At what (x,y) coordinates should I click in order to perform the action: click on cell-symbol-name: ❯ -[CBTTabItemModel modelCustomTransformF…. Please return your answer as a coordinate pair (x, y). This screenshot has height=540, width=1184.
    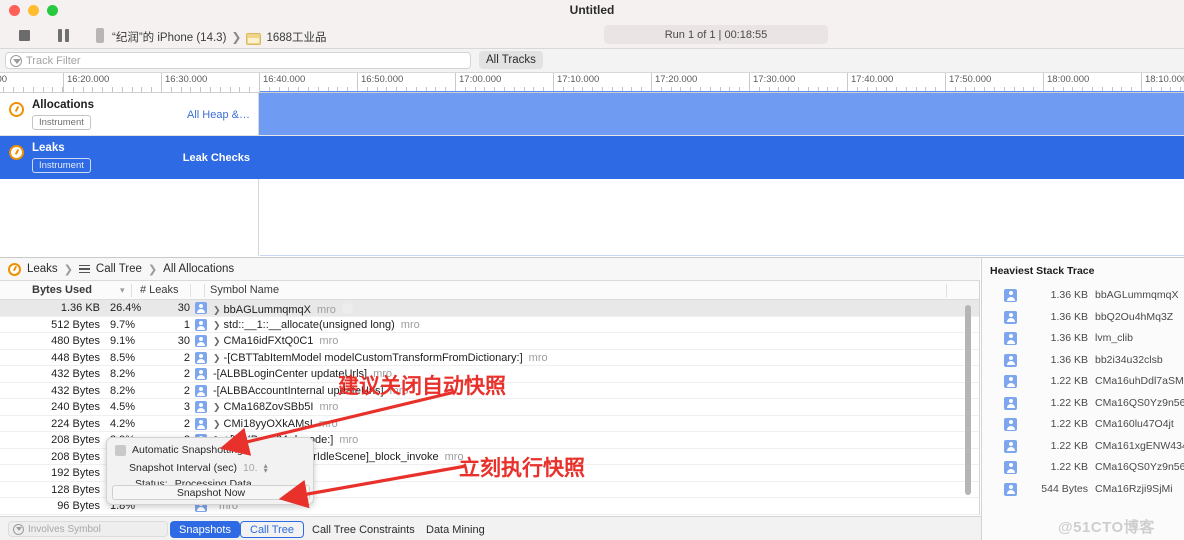
    Looking at the image, I should click on (380, 358).